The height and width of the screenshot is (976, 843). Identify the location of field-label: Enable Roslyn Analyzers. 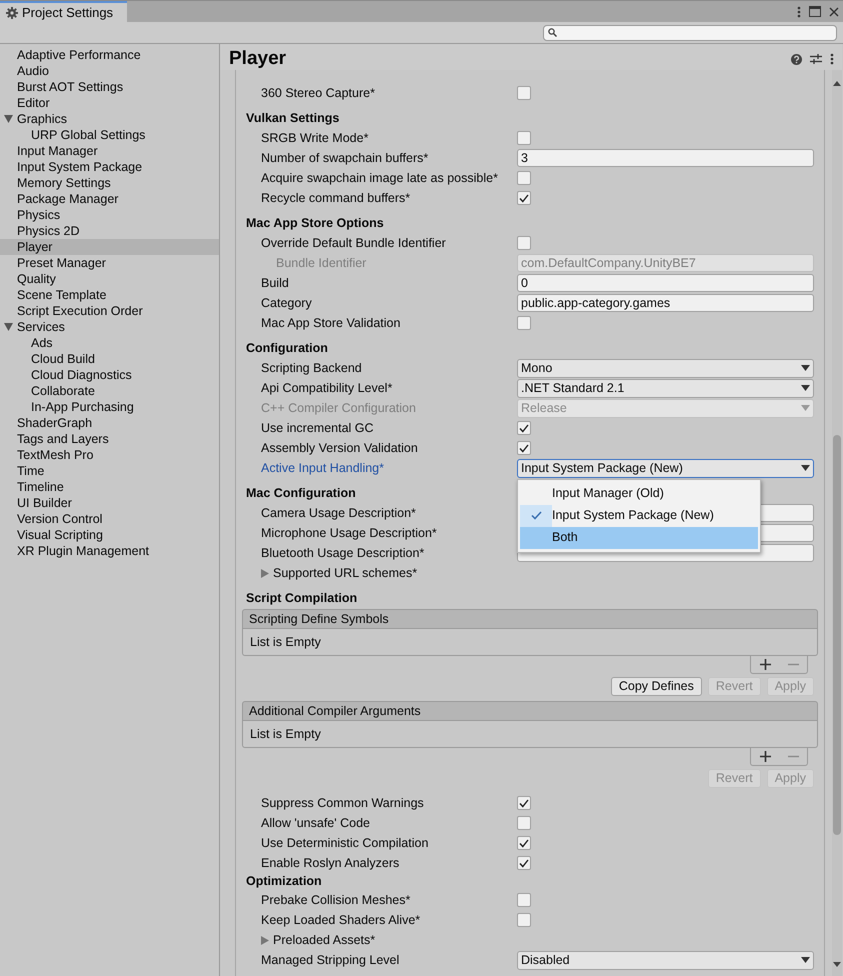
(330, 863).